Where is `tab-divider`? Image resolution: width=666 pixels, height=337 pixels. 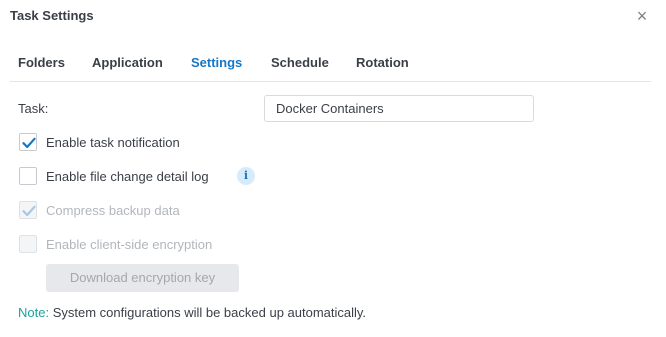 tab-divider is located at coordinates (330, 81).